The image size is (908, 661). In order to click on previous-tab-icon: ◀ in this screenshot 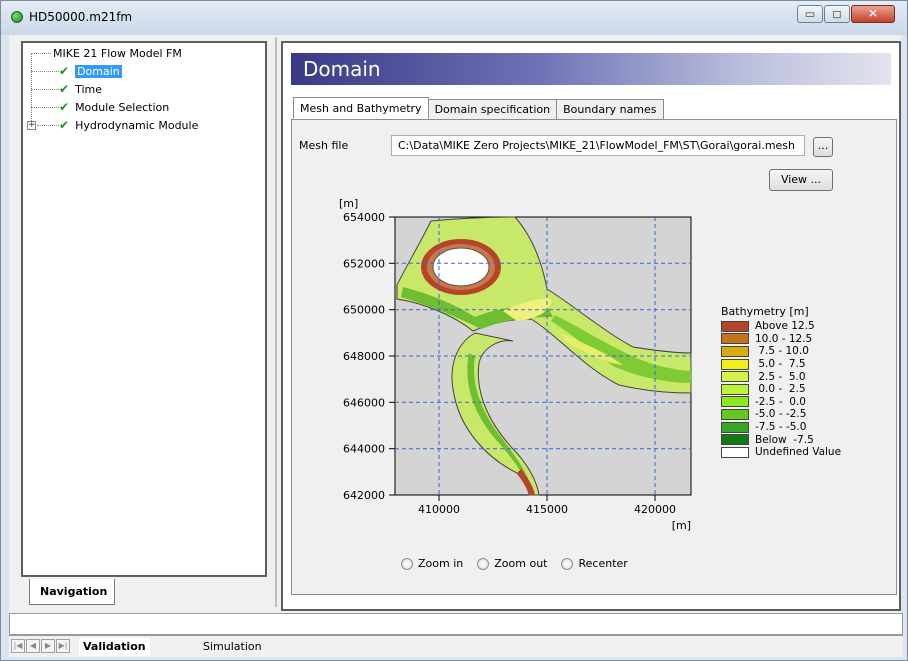, I will do `click(33, 646)`.